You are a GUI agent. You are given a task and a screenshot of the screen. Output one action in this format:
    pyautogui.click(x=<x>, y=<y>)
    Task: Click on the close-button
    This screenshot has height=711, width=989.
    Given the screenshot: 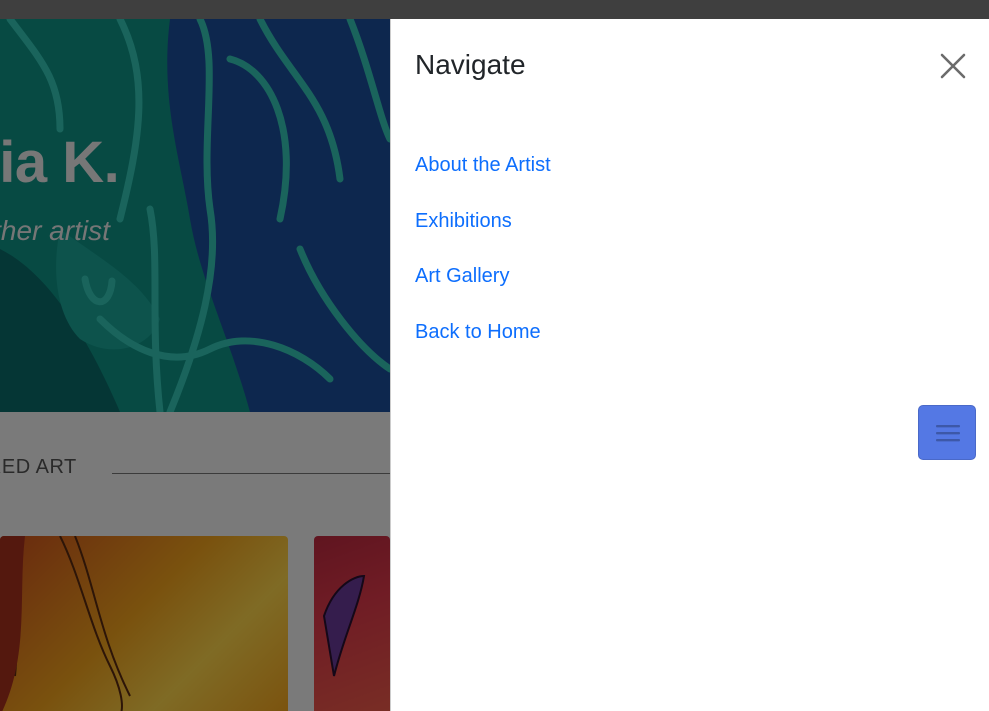 What is the action you would take?
    pyautogui.click(x=953, y=66)
    